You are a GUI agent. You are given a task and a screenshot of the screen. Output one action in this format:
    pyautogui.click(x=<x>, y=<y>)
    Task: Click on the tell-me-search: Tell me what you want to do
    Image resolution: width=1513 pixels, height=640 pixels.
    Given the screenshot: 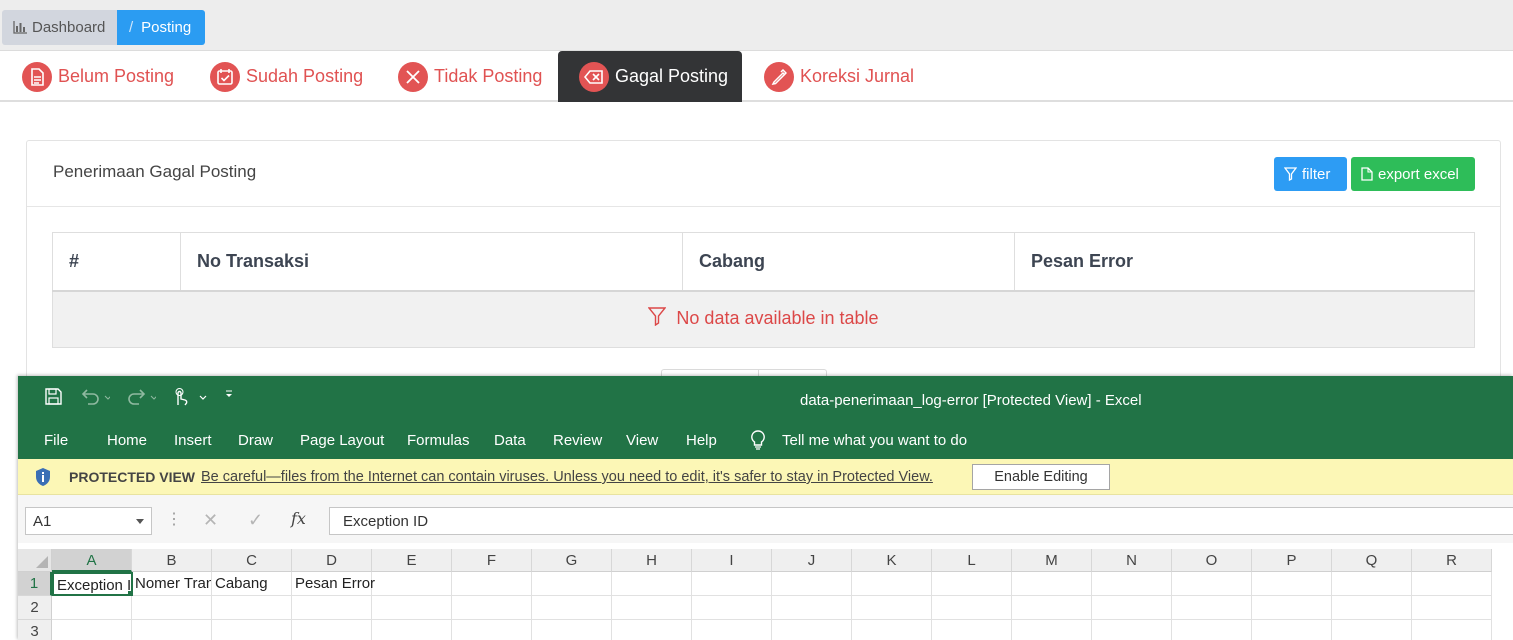 What is the action you would take?
    pyautogui.click(x=874, y=440)
    